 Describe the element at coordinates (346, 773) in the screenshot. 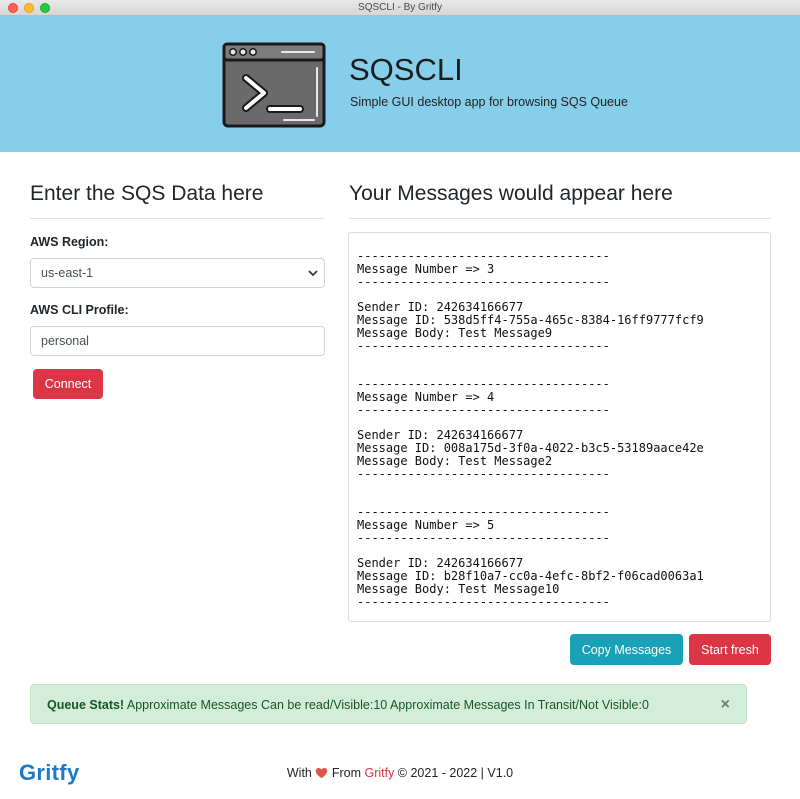

I see `footer-mid: From` at that location.